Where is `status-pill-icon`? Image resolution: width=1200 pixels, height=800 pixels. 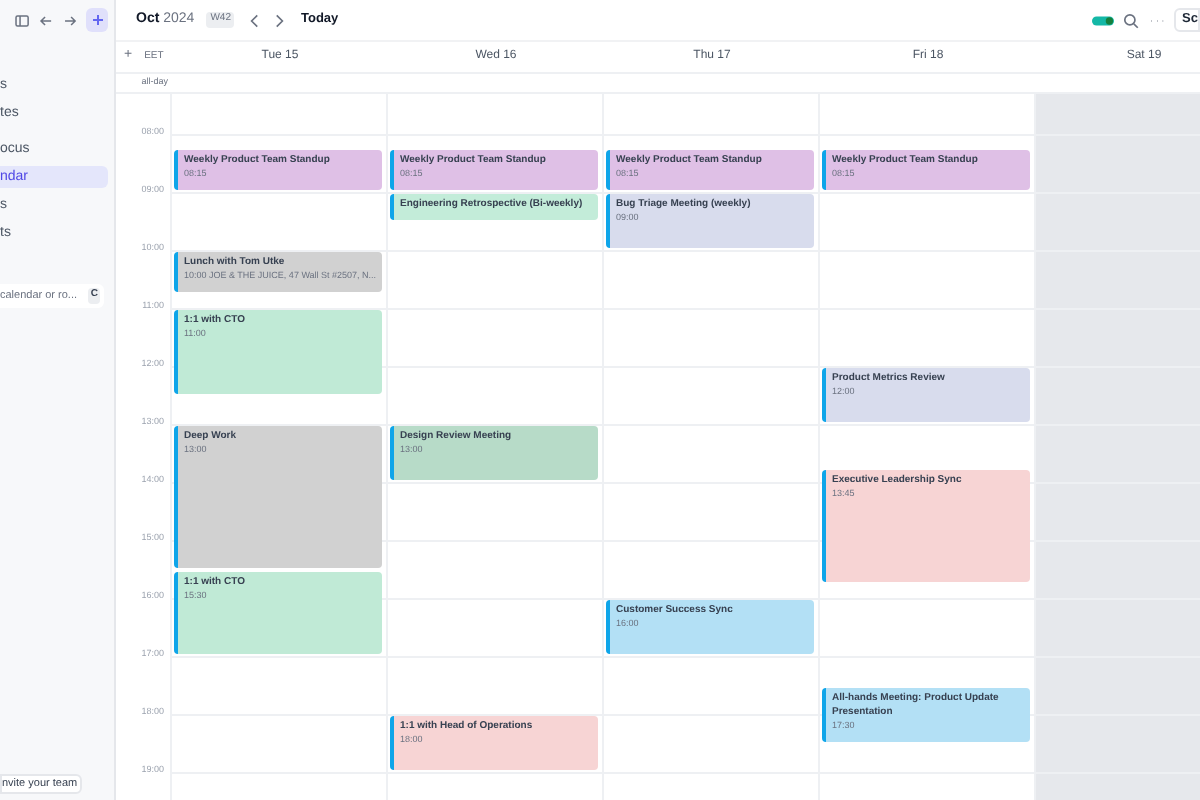 status-pill-icon is located at coordinates (1103, 20).